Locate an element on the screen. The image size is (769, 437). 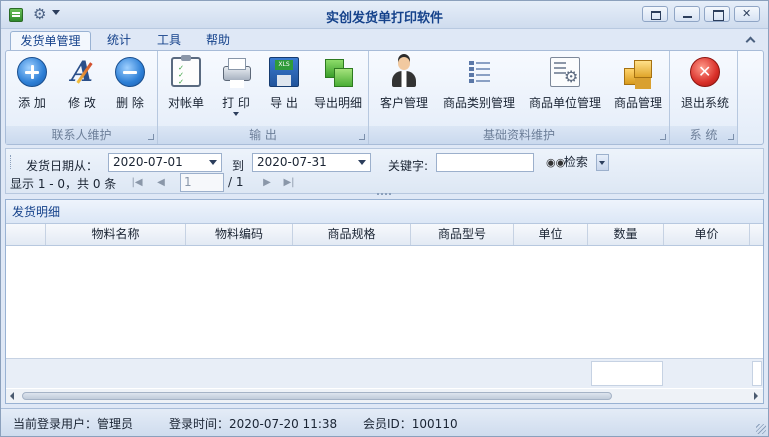
collapse-ribbon-icon is located at coordinates (751, 39).